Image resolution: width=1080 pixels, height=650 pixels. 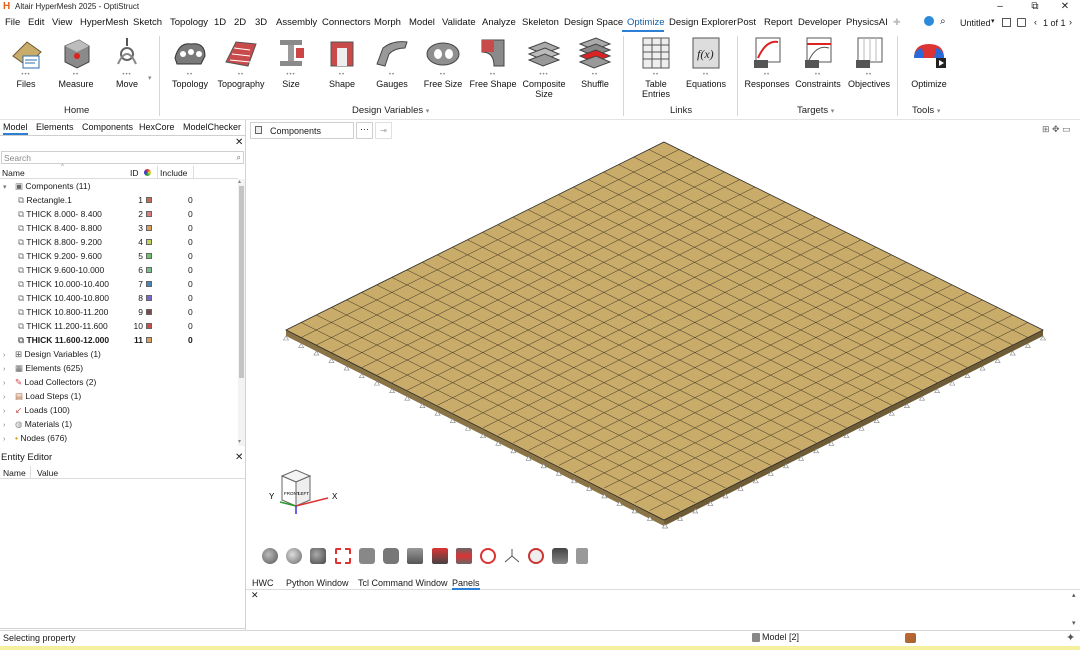 What do you see at coordinates (13, 173) in the screenshot?
I see `col-name: Name` at bounding box center [13, 173].